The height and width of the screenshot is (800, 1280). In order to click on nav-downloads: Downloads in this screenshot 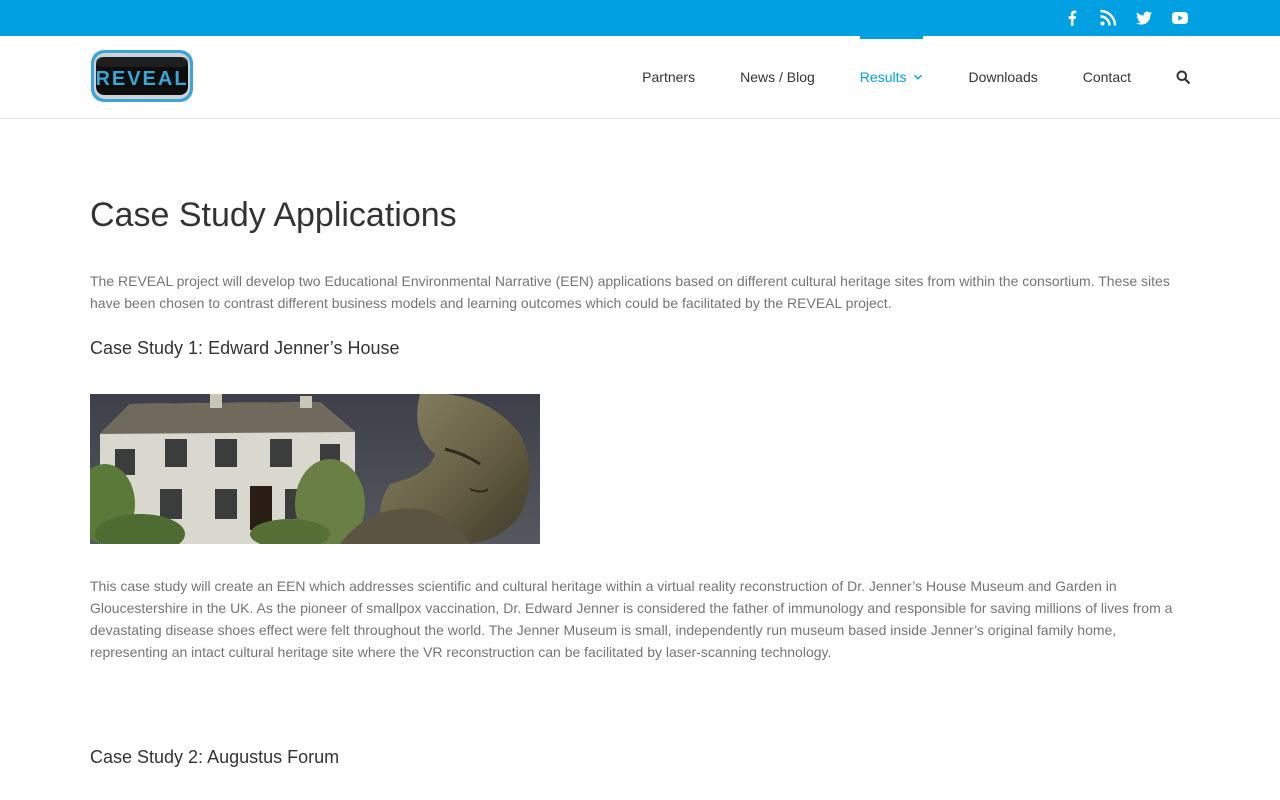, I will do `click(1002, 77)`.